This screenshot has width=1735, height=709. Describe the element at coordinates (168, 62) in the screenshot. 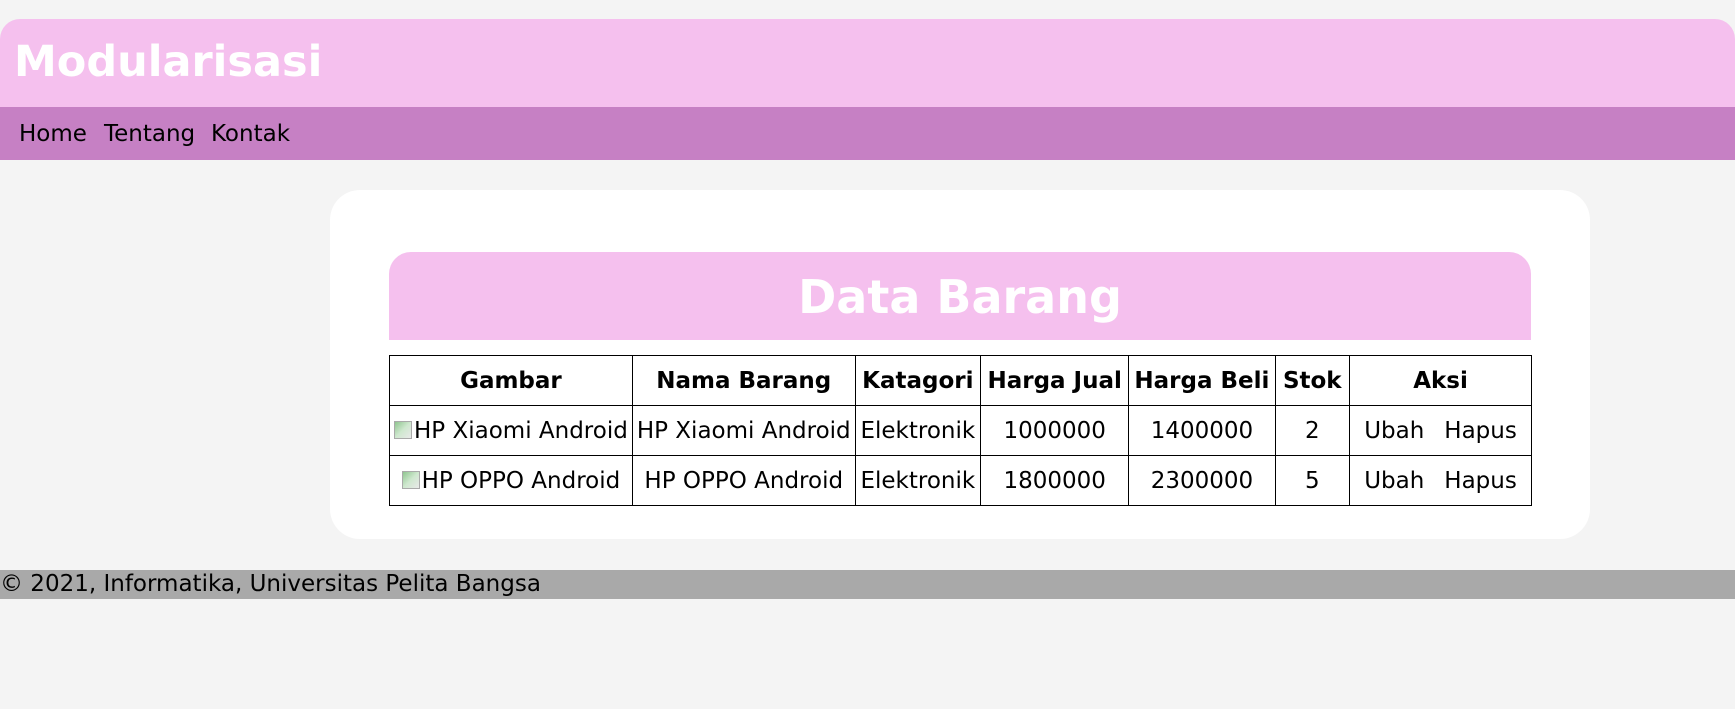

I see `site-title: Modularisasi` at that location.